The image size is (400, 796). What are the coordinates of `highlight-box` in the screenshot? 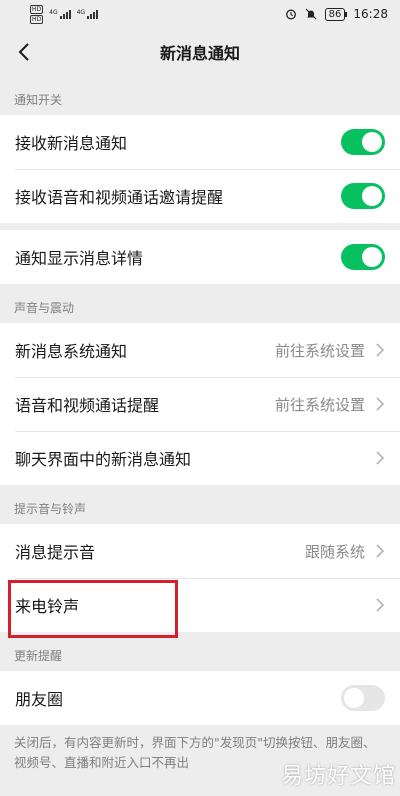 It's located at (93, 609).